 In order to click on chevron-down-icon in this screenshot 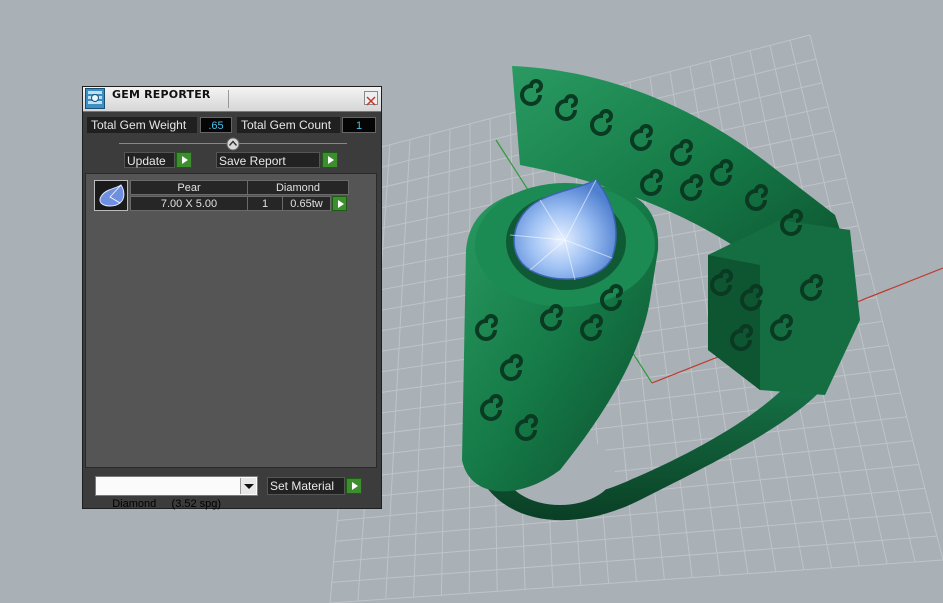, I will do `click(248, 486)`.